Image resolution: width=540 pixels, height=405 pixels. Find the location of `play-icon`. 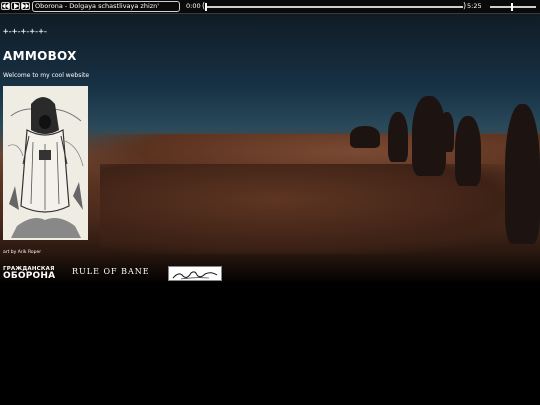

play-icon is located at coordinates (16, 6).